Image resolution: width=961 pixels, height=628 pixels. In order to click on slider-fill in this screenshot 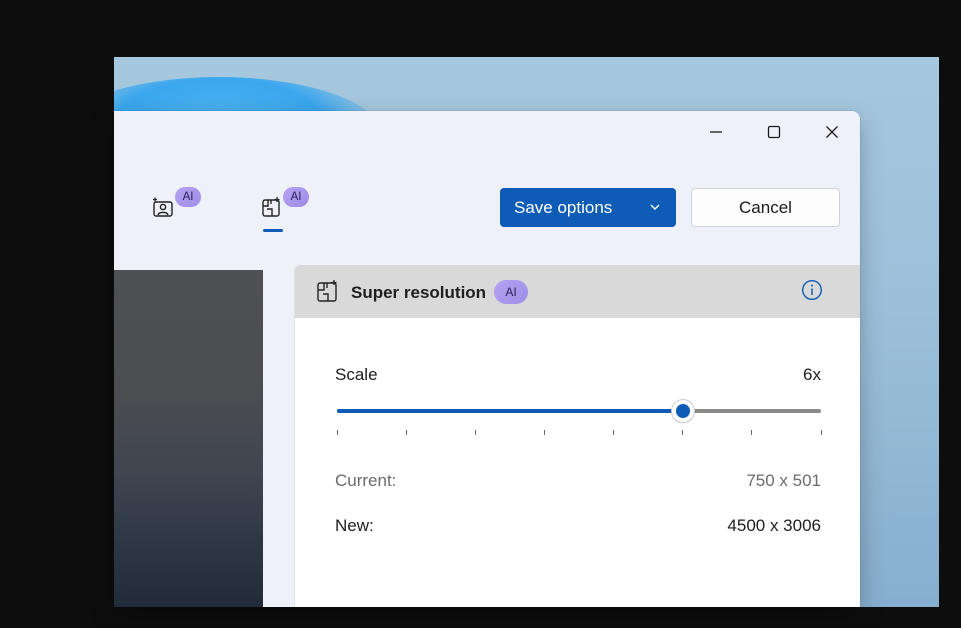, I will do `click(510, 411)`.